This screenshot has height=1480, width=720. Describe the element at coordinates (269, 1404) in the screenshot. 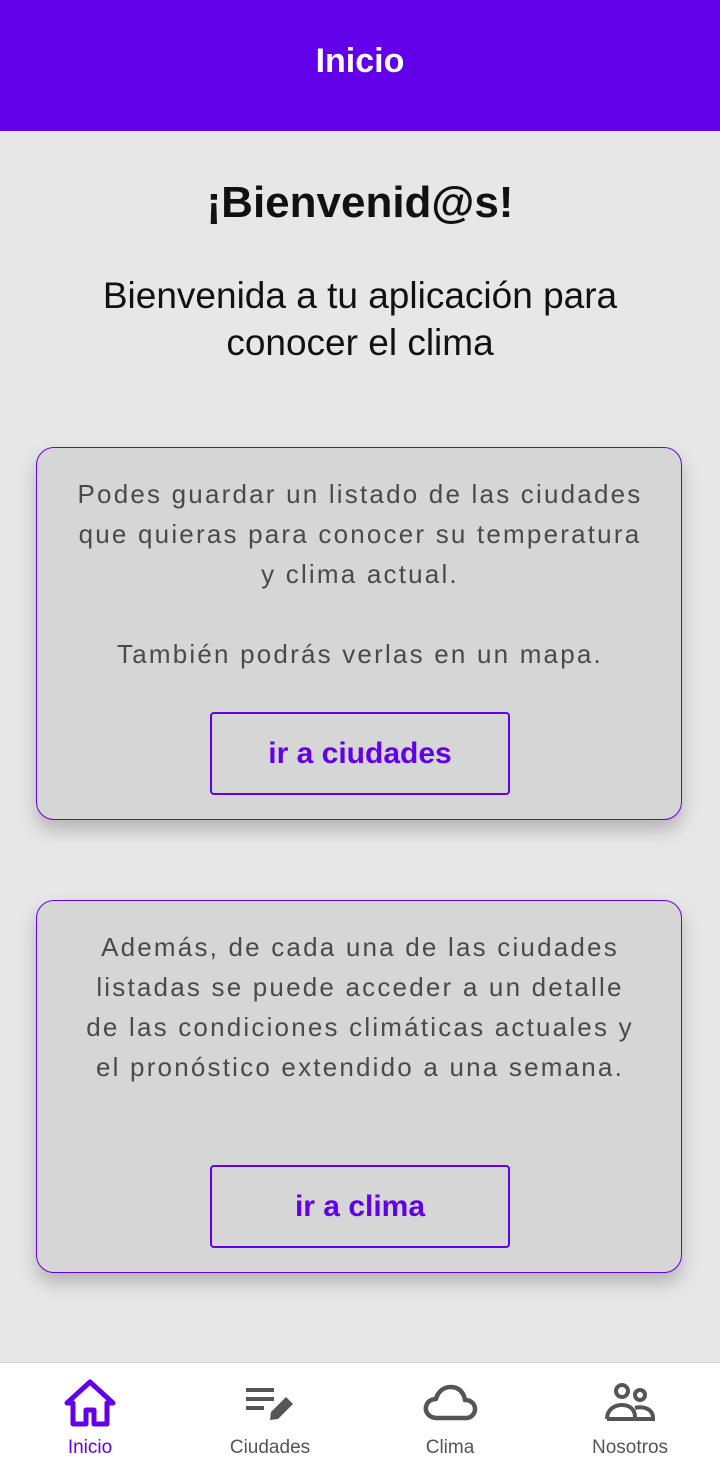

I see `edit-list-icon` at that location.